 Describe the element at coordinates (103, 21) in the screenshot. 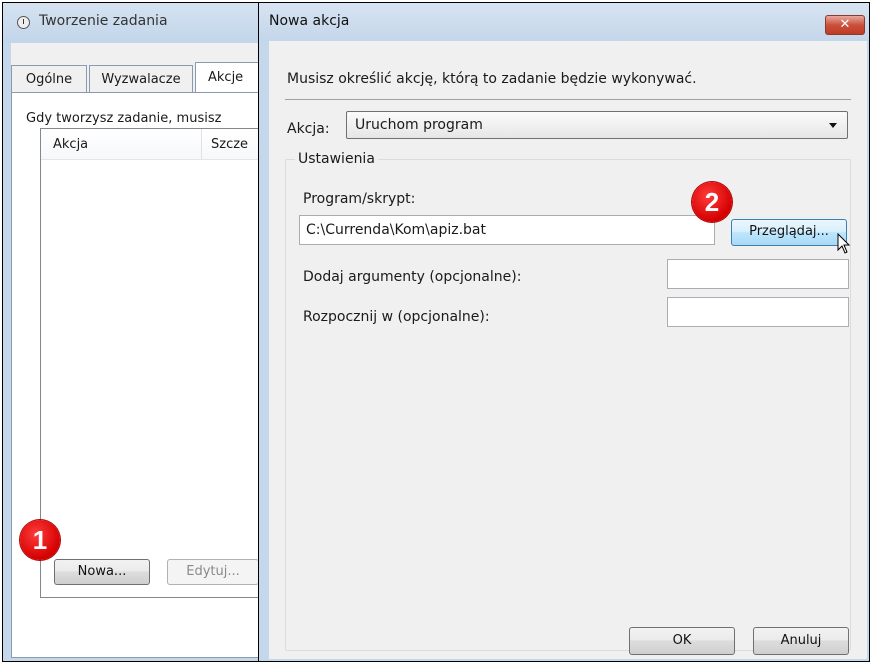

I see `background-window-title: Tworzenie zadania` at that location.